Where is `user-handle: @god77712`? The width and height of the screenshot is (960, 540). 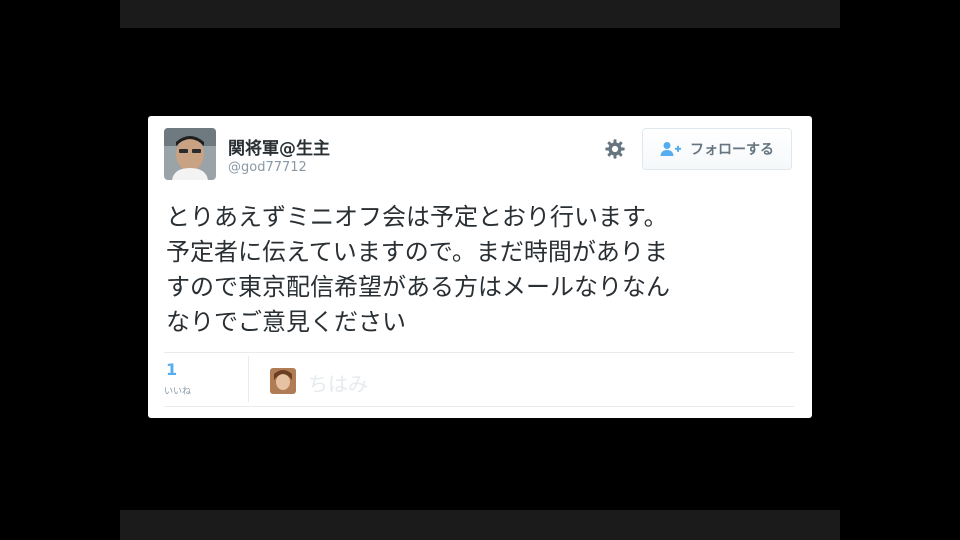
user-handle: @god77712 is located at coordinates (267, 167).